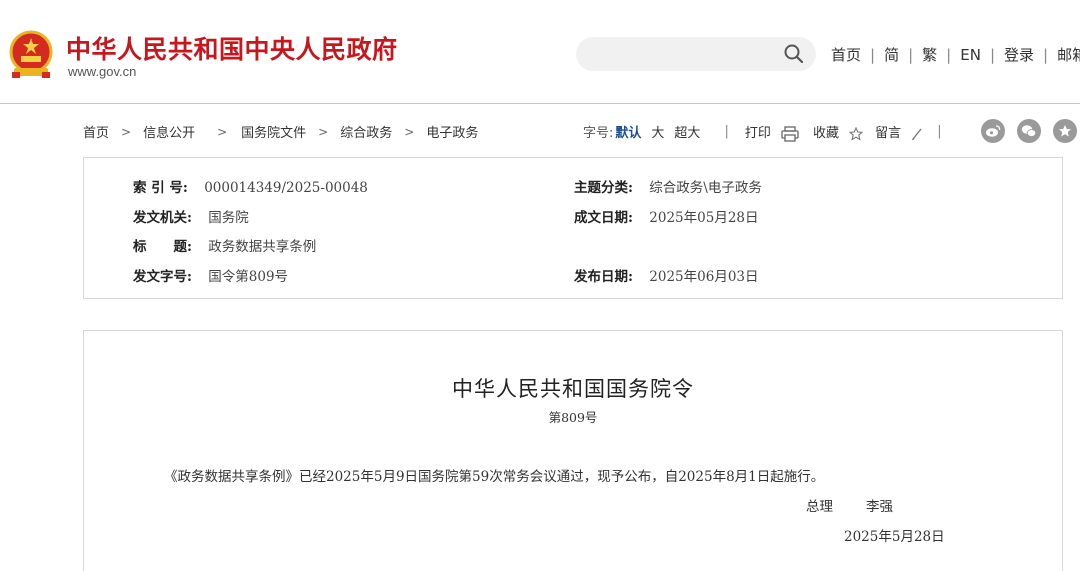  What do you see at coordinates (102, 71) in the screenshot?
I see `site-domain: www.gov.cn` at bounding box center [102, 71].